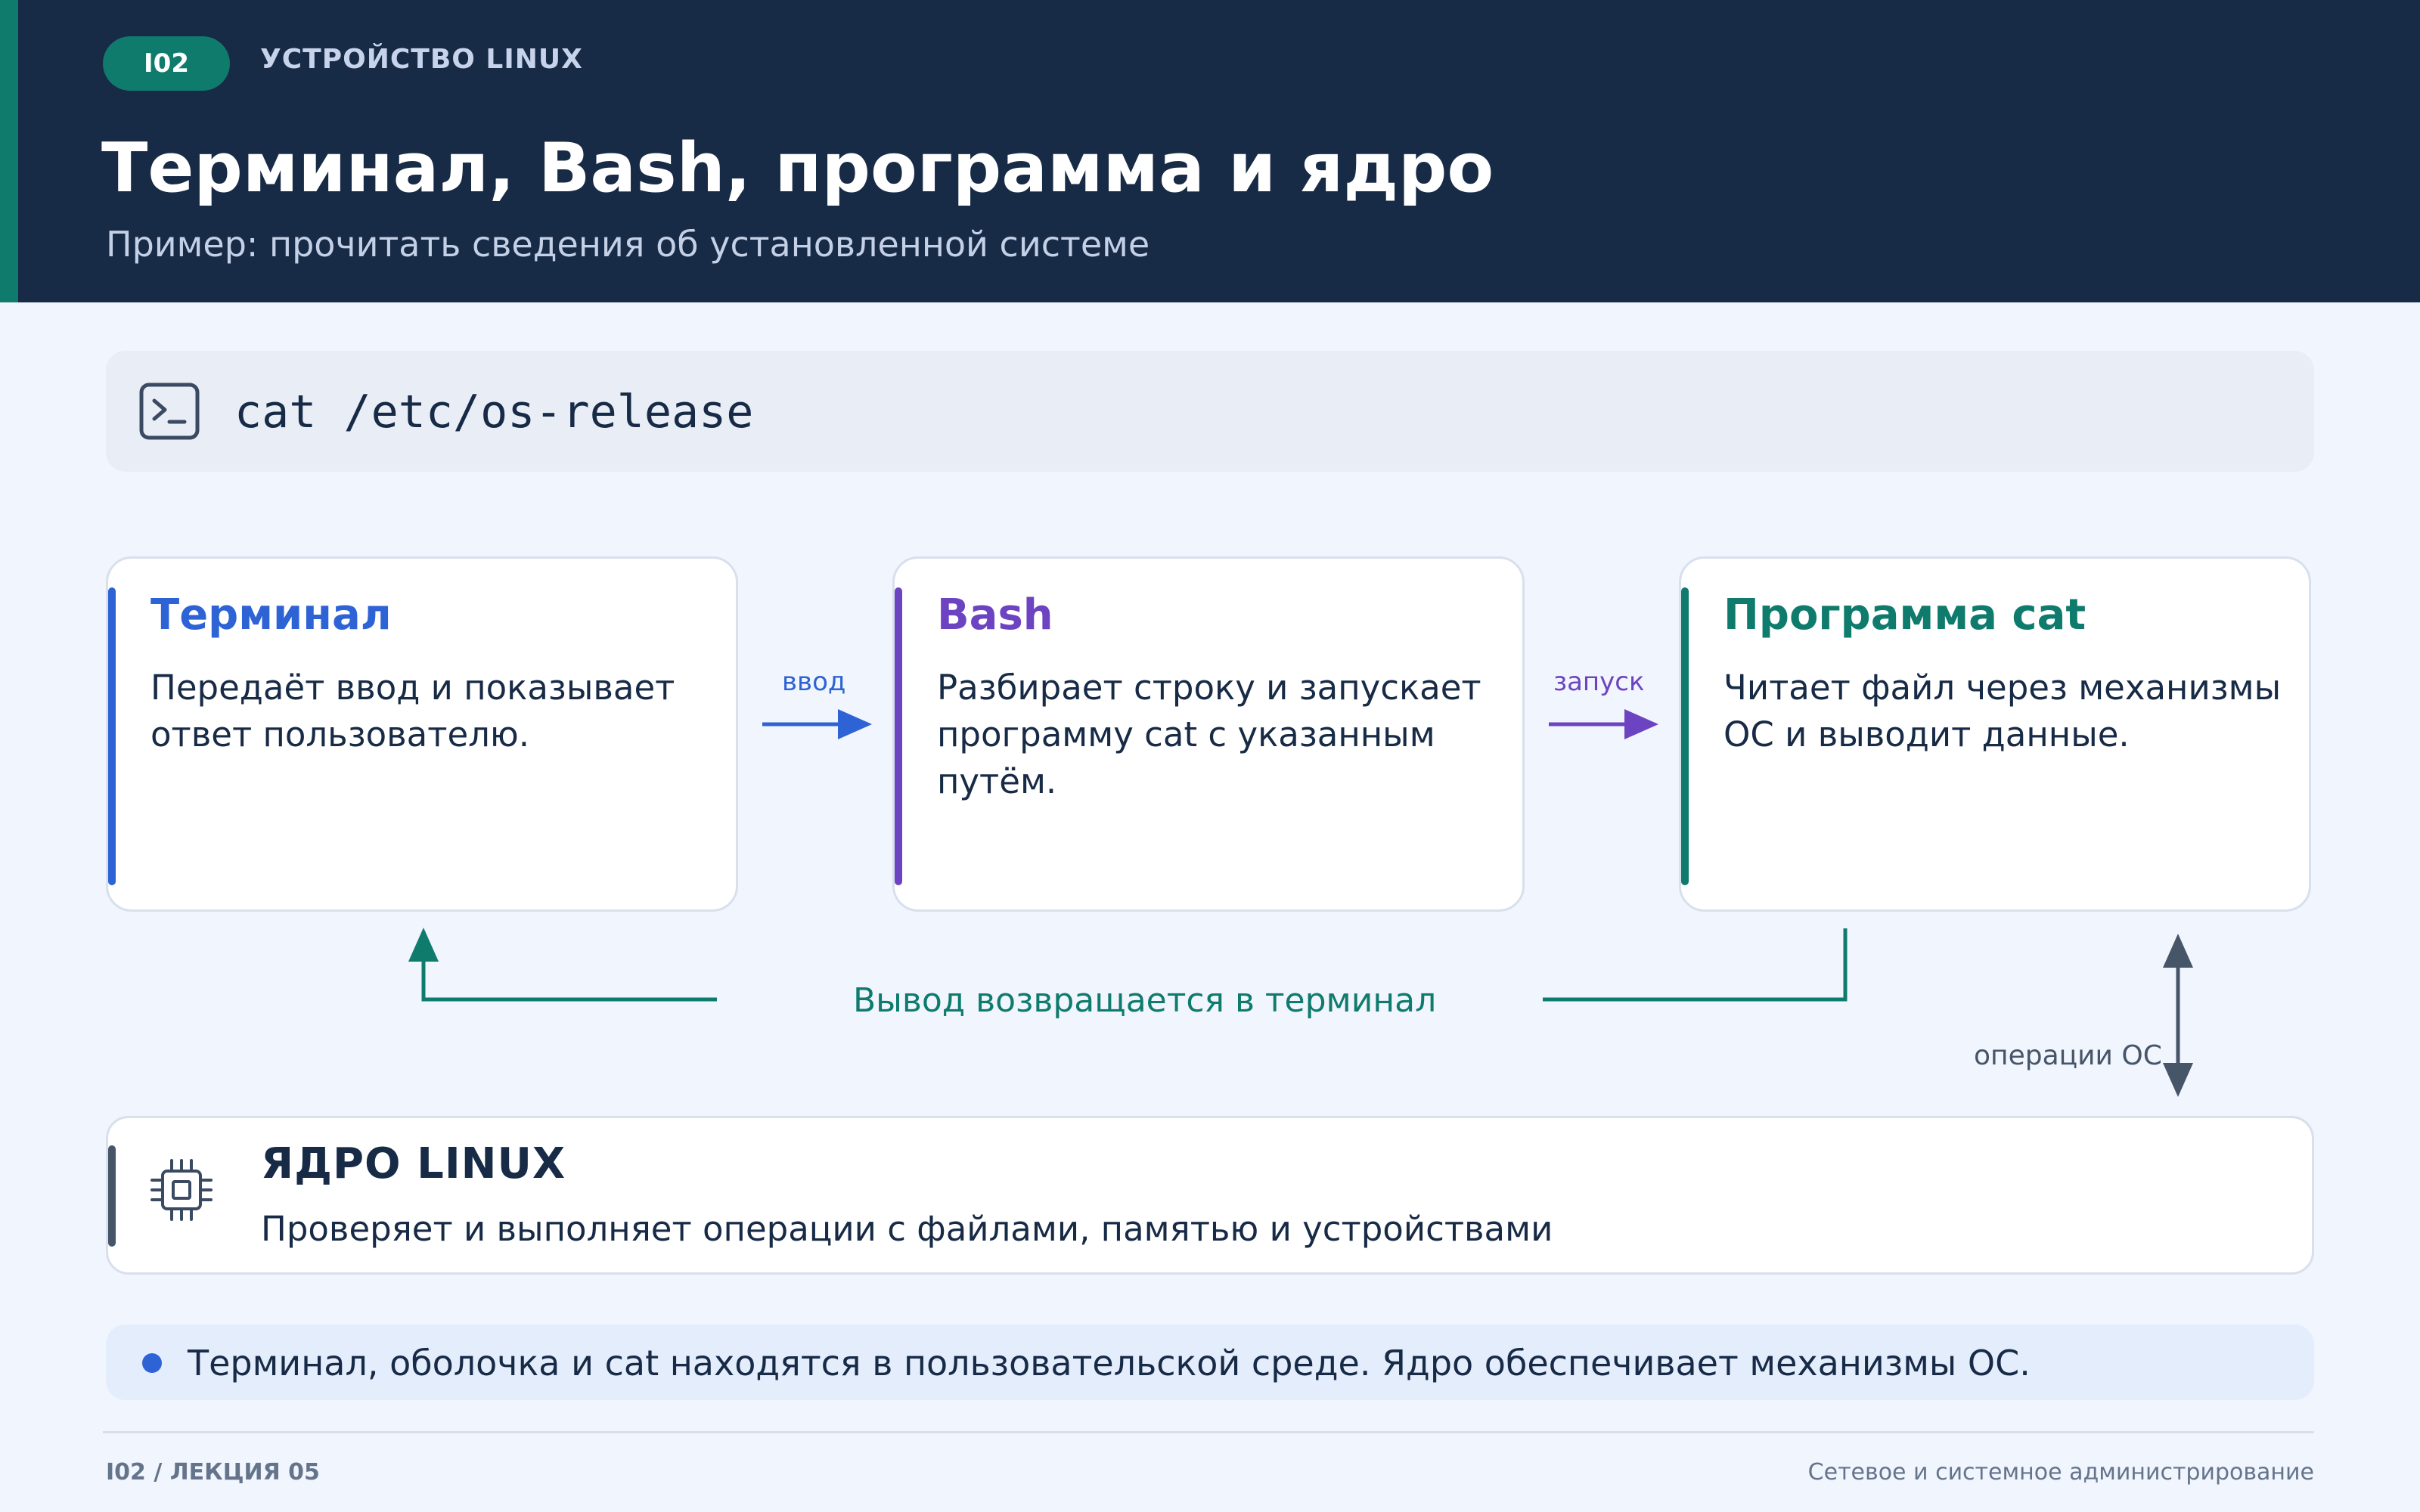 The height and width of the screenshot is (1512, 2420). What do you see at coordinates (1695, 965) in the screenshot?
I see `return-line-right` at bounding box center [1695, 965].